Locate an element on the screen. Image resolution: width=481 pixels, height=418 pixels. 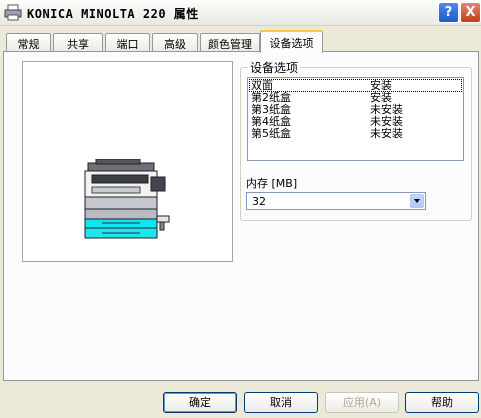
memory-label: 内存 [MB] is located at coordinates (272, 183).